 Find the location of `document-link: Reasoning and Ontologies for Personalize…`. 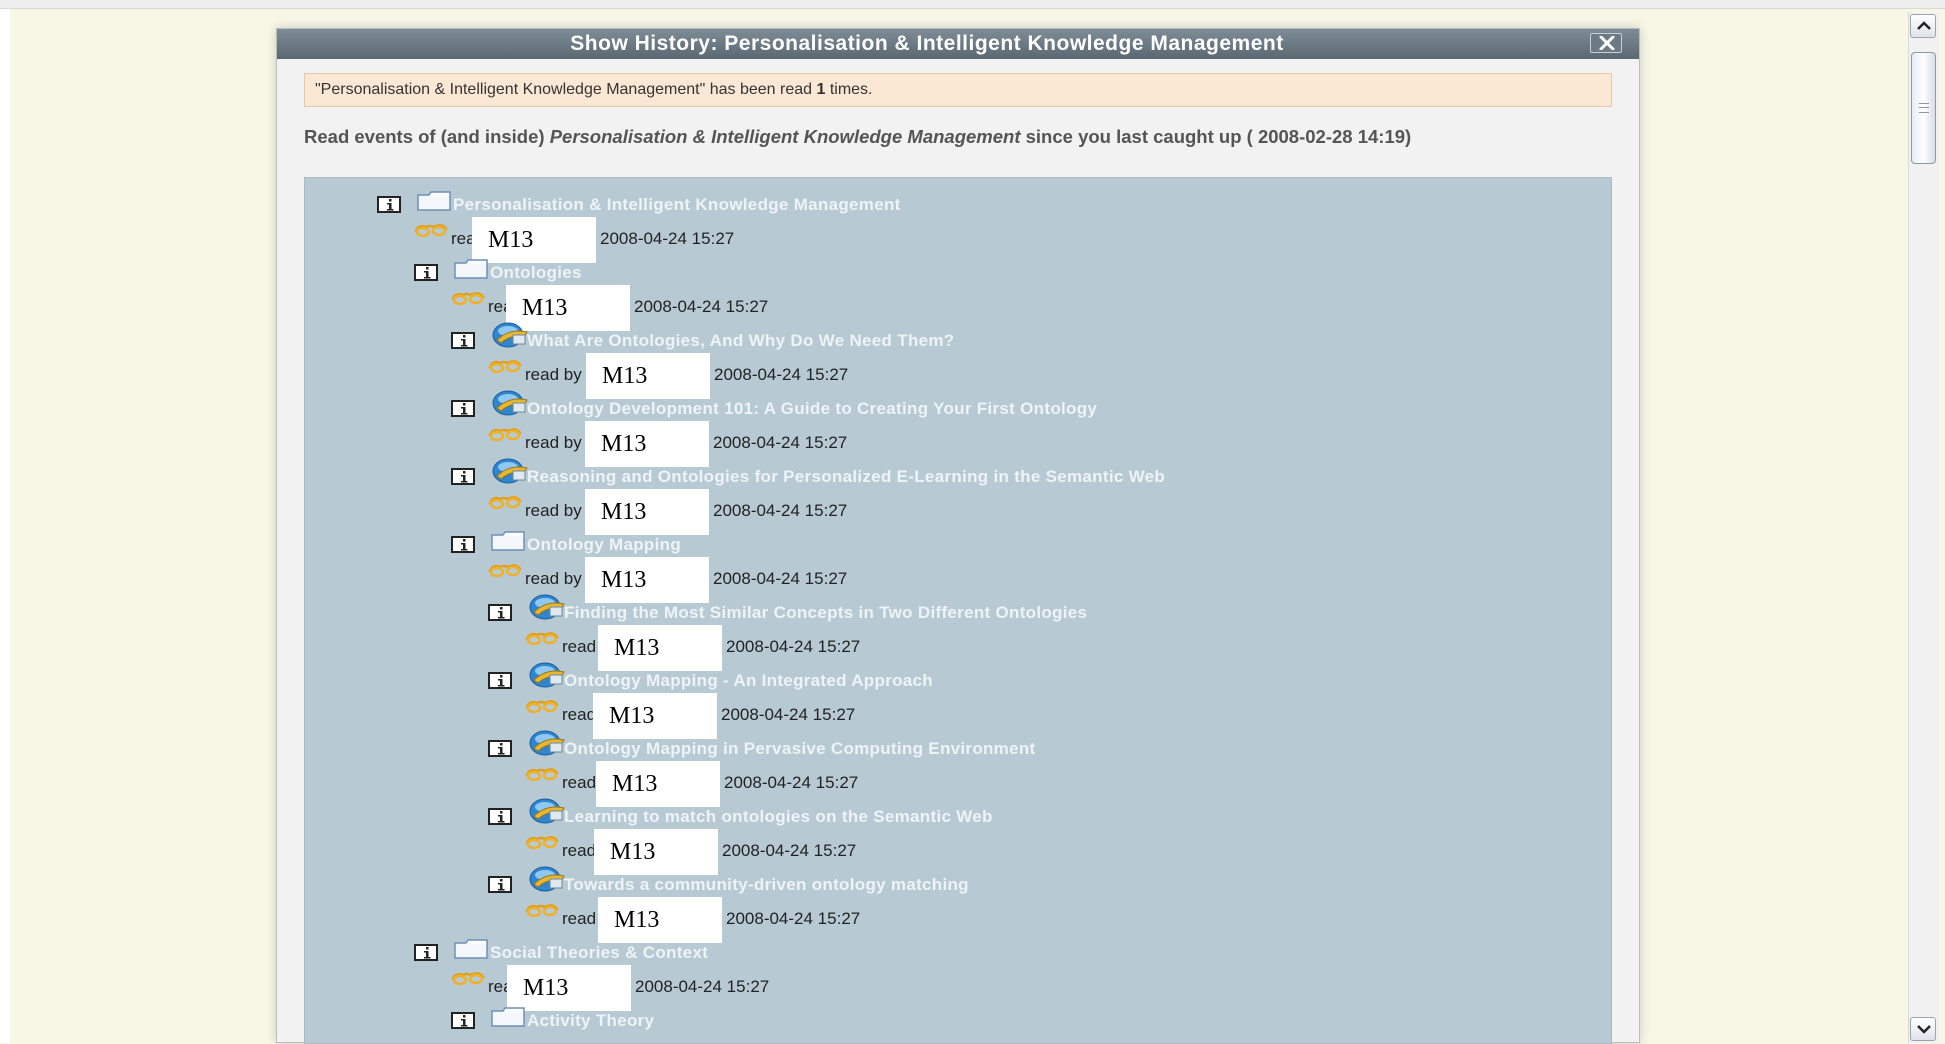

document-link: Reasoning and Ontologies for Personalize… is located at coordinates (846, 477).